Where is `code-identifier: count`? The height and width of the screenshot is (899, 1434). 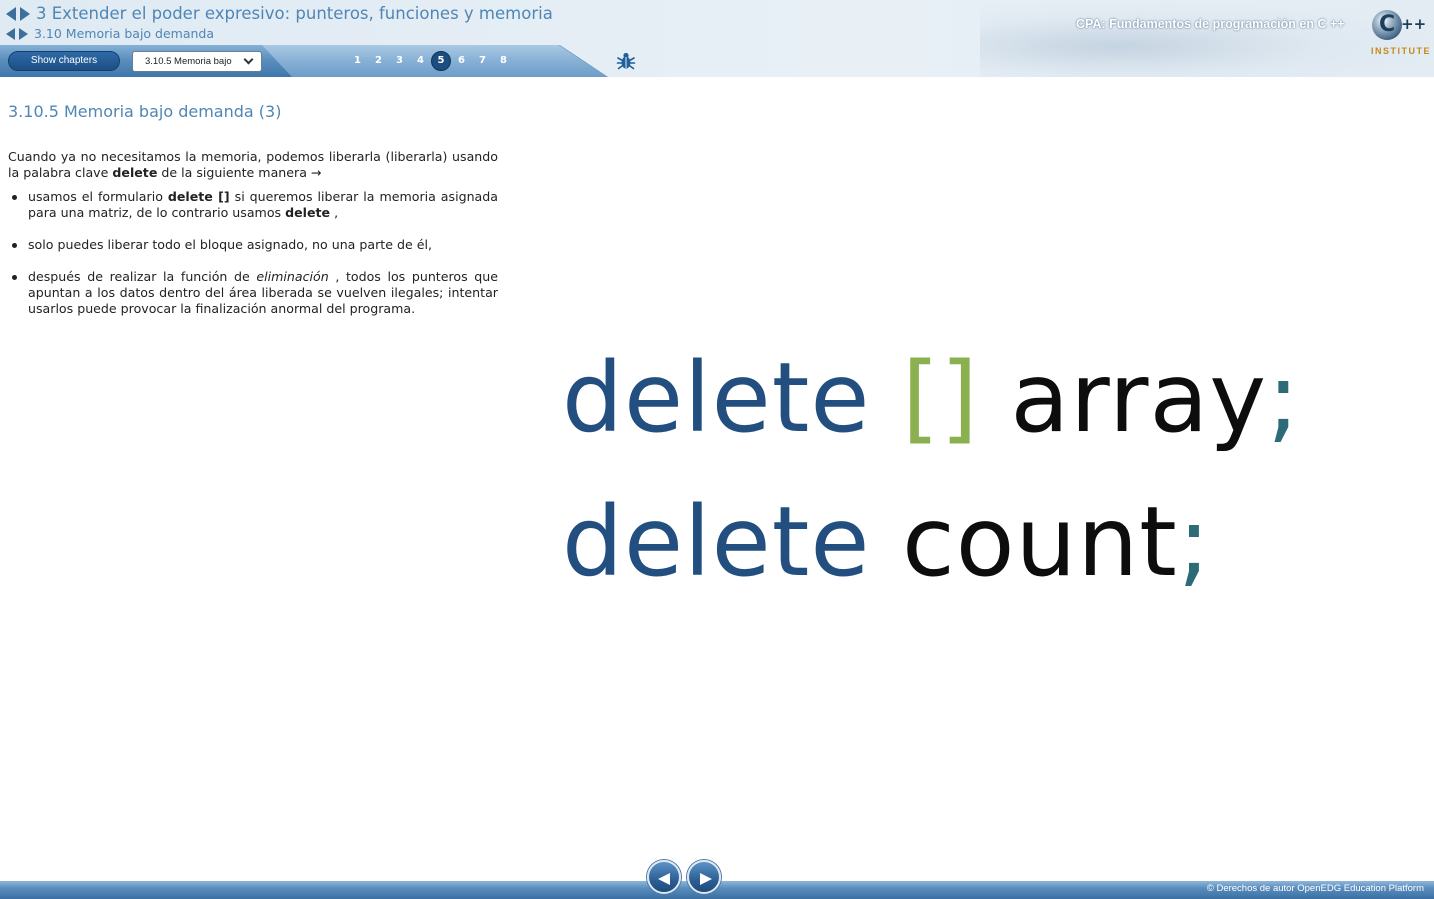
code-identifier: count is located at coordinates (1039, 542).